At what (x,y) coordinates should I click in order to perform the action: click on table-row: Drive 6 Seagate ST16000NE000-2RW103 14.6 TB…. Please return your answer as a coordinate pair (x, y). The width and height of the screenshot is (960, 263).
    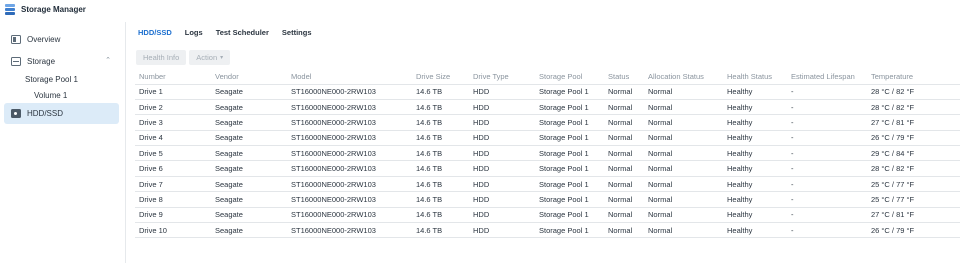
    Looking at the image, I should click on (547, 168).